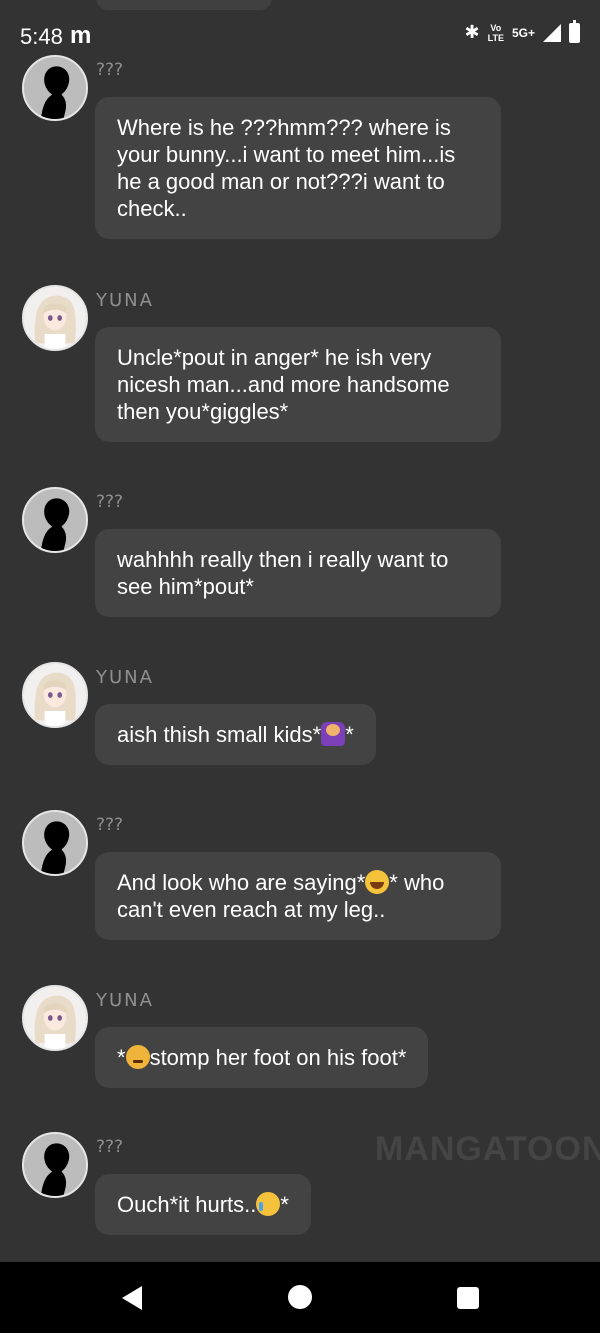  I want to click on network-type: 5G+, so click(523, 32).